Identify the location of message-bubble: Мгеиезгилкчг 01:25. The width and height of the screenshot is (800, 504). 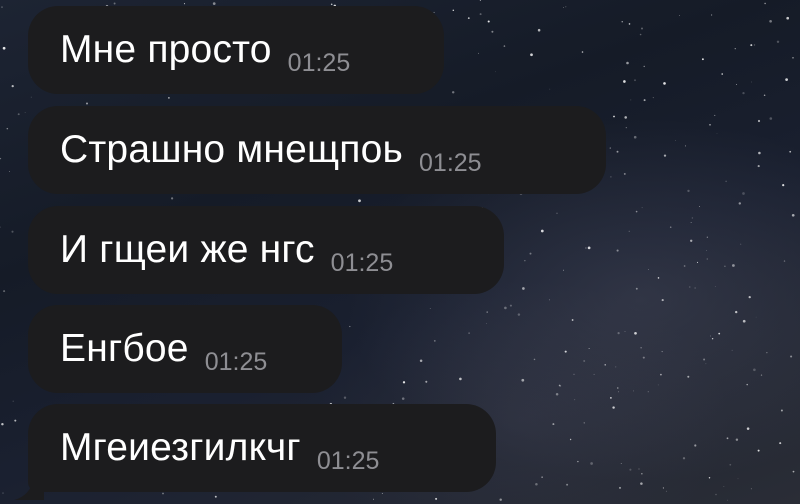
(262, 448).